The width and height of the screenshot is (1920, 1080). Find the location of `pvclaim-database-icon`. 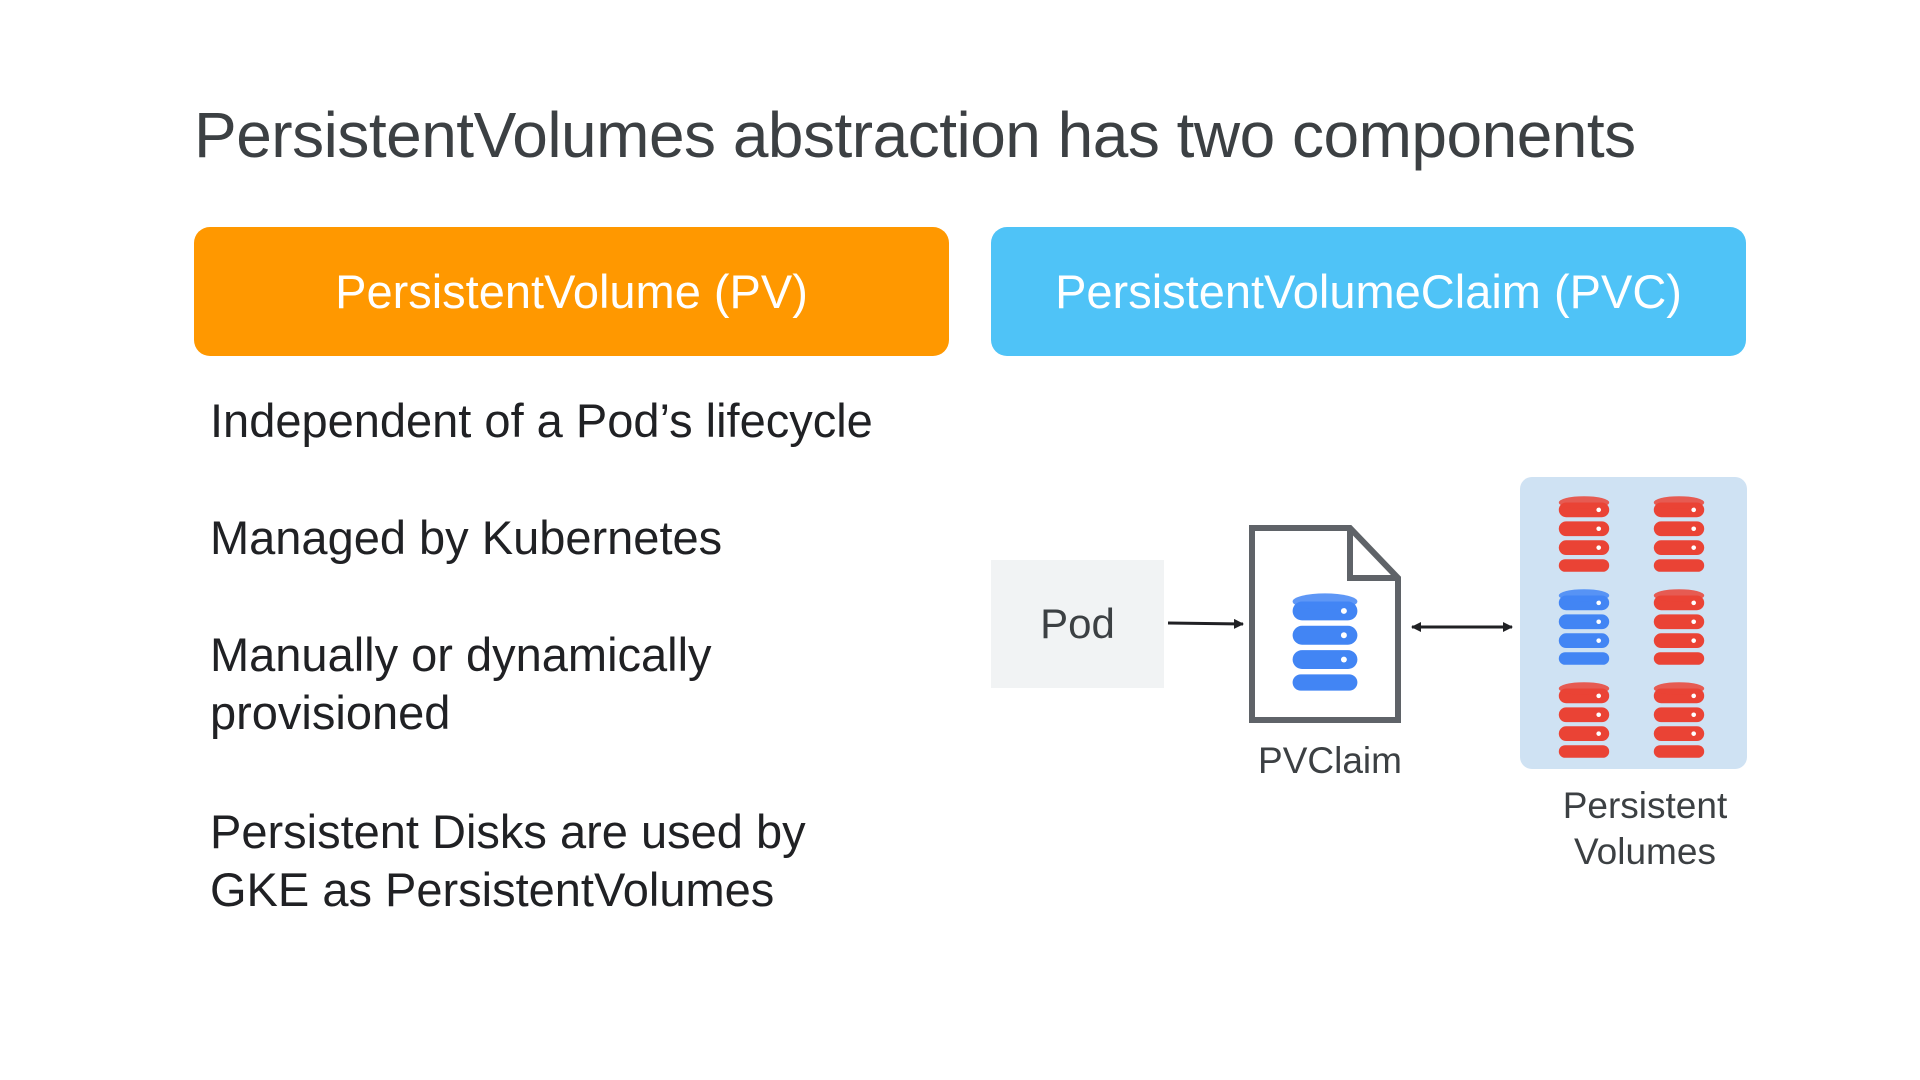

pvclaim-database-icon is located at coordinates (1325, 642).